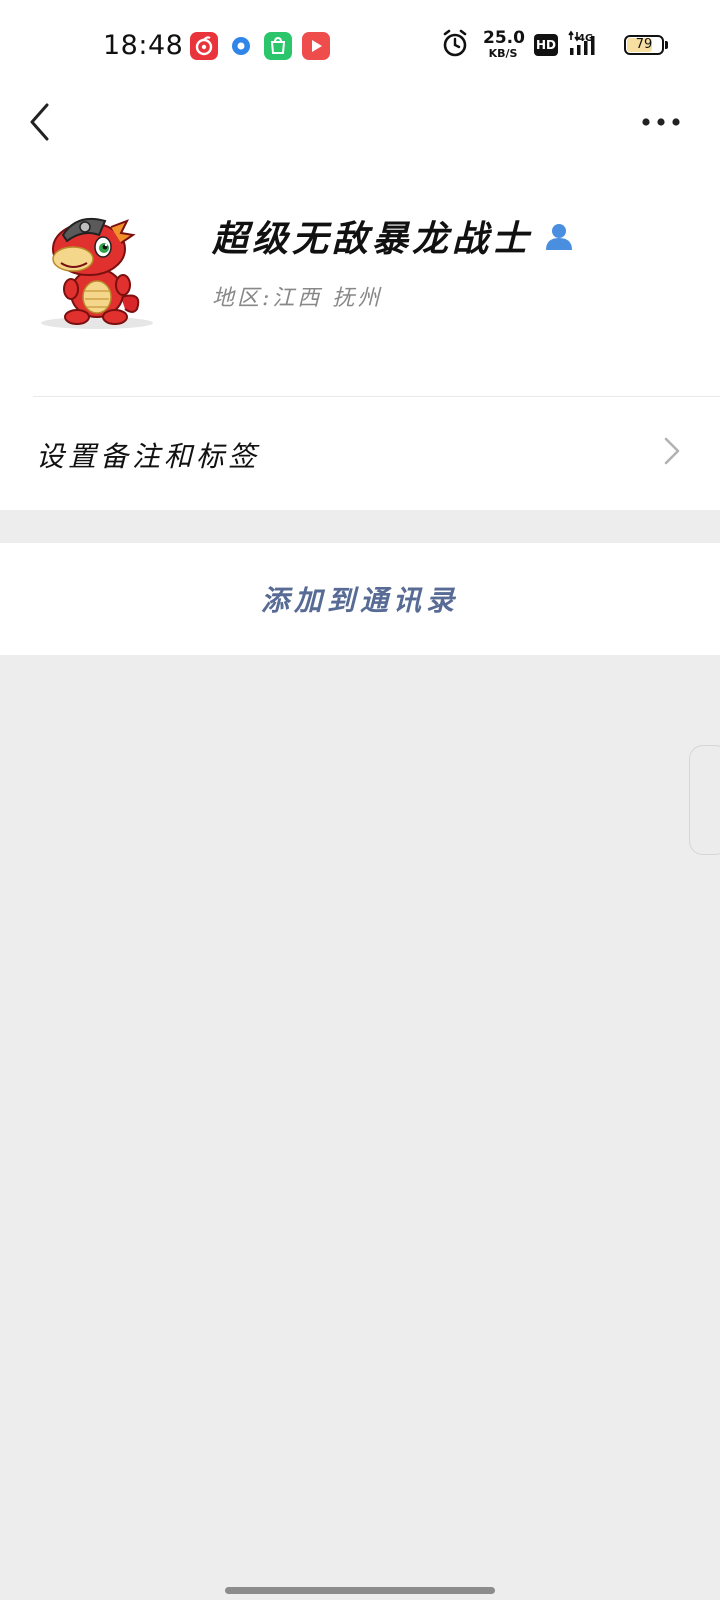 This screenshot has height=1600, width=720. I want to click on battery-indicator: 79, so click(644, 45).